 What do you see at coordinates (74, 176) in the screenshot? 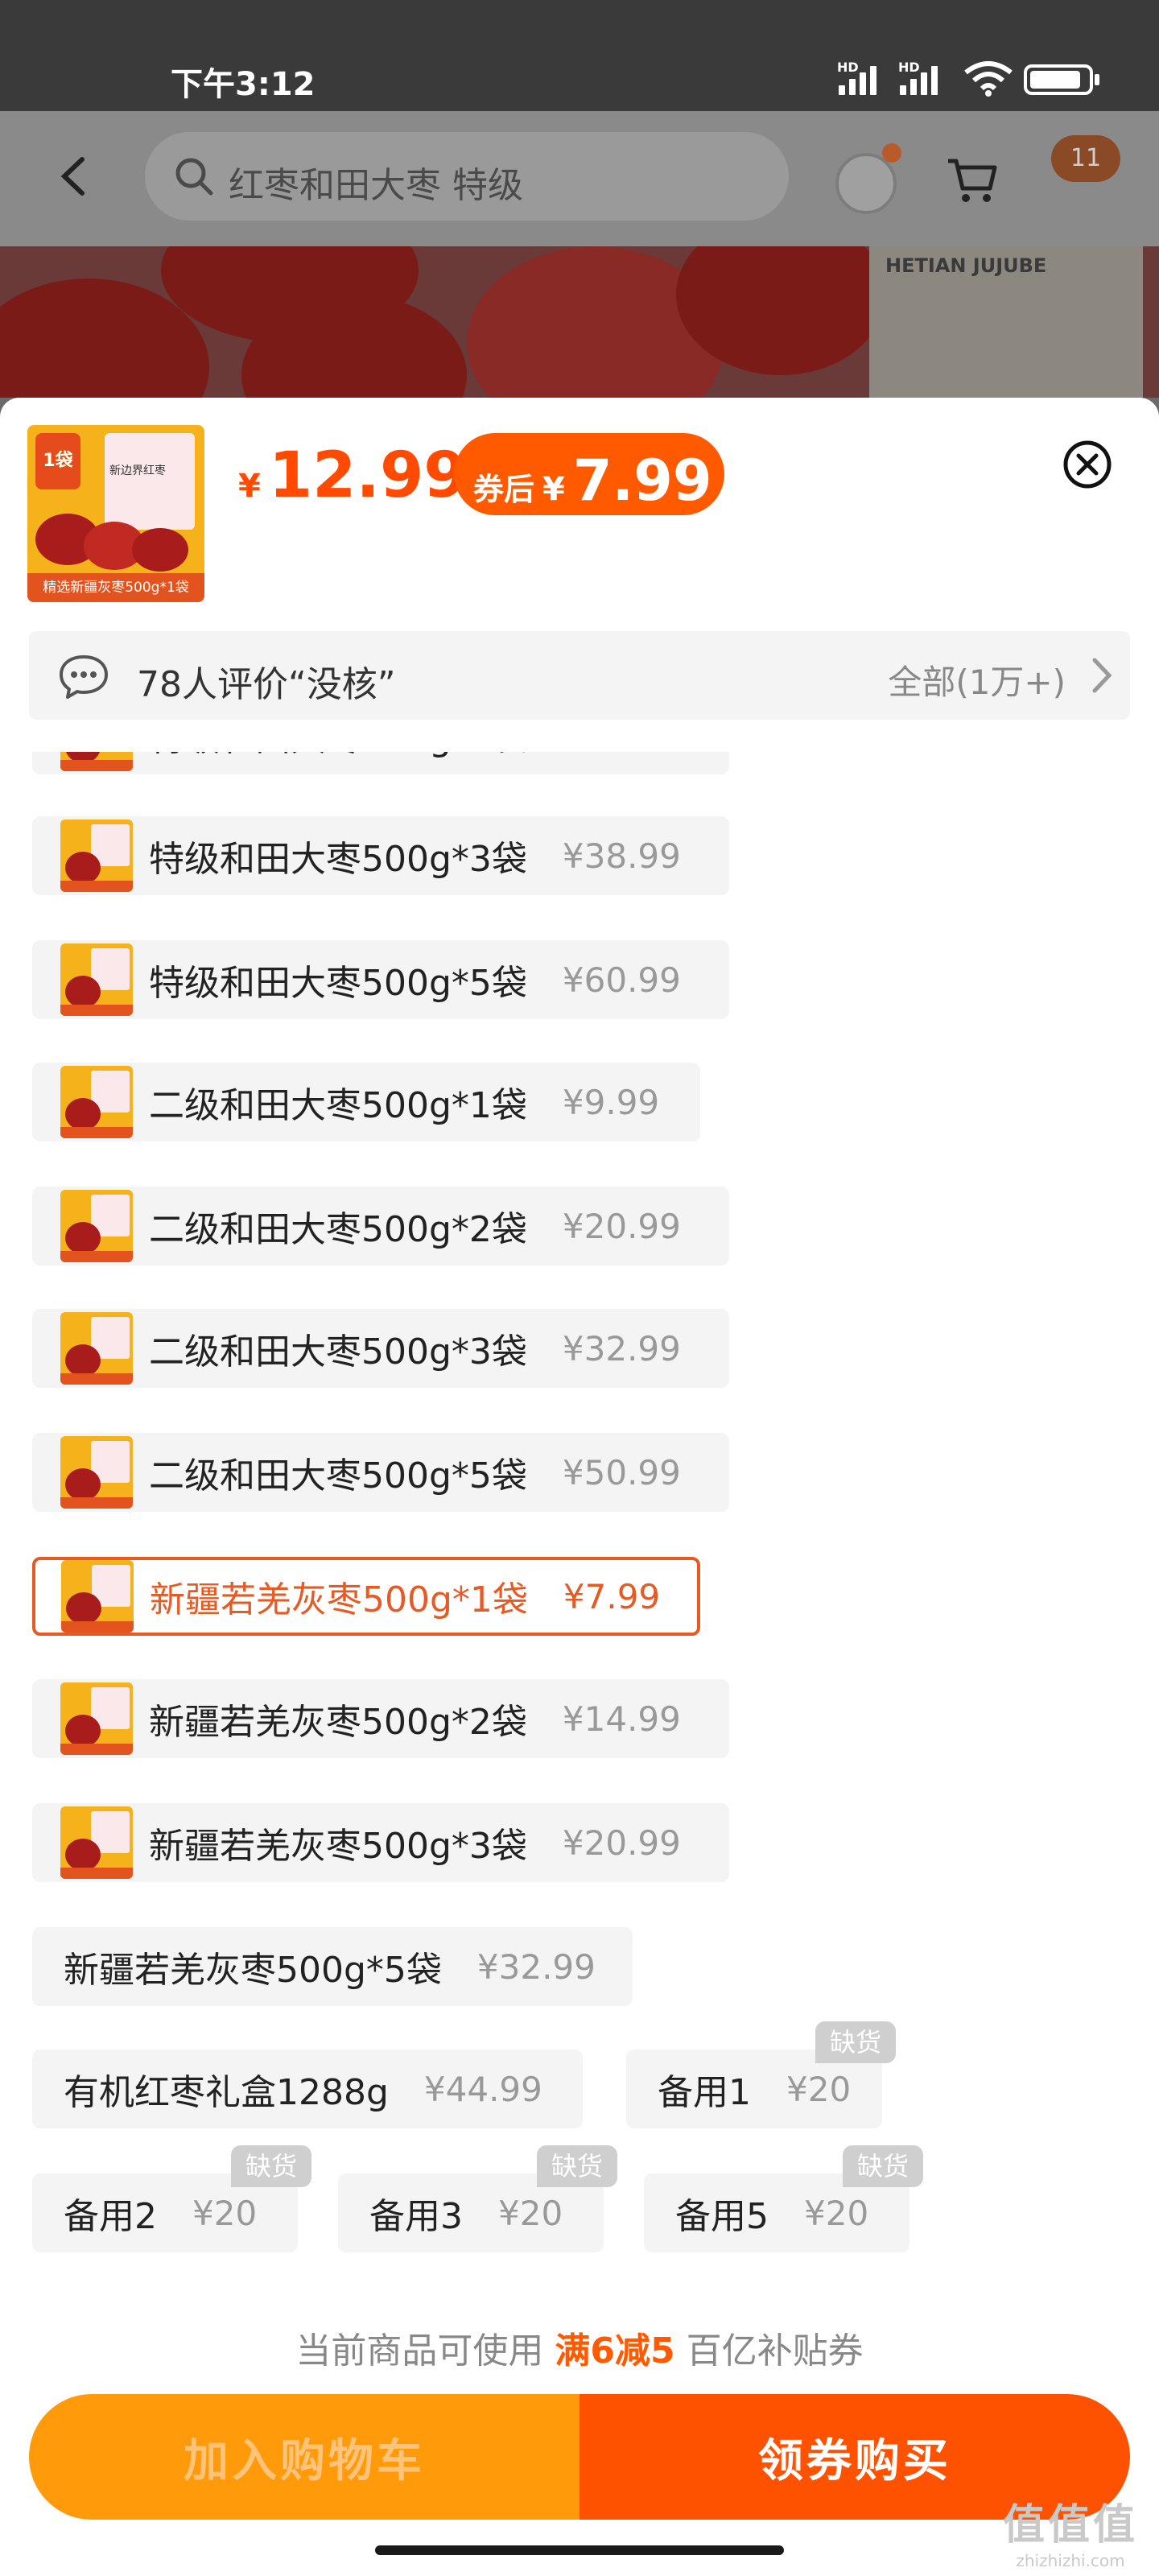
I see `back-arrow-icon` at bounding box center [74, 176].